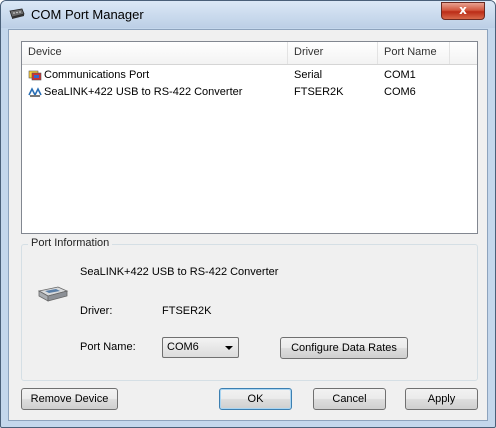  What do you see at coordinates (97, 75) in the screenshot?
I see `device-name-cell: Communications Port` at bounding box center [97, 75].